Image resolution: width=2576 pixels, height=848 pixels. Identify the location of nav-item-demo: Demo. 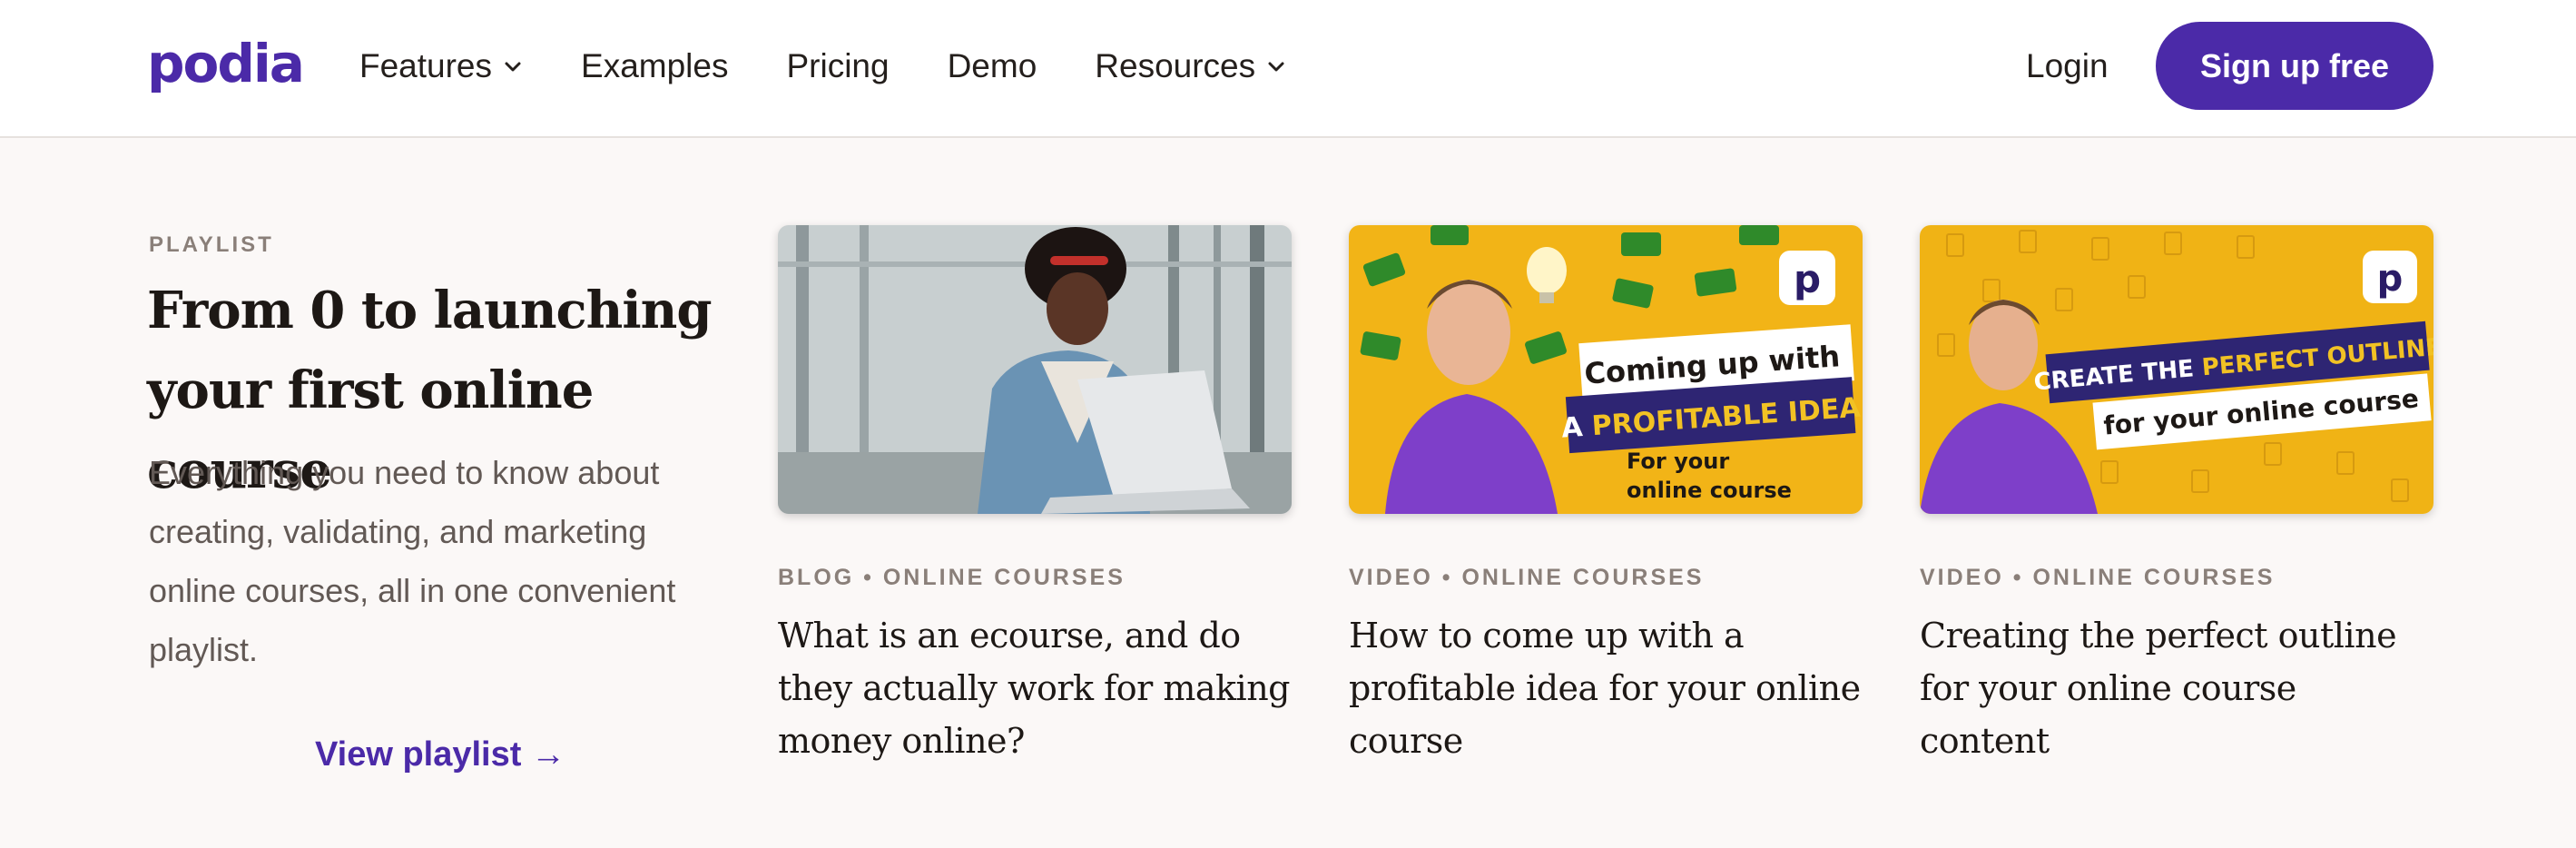
(992, 66).